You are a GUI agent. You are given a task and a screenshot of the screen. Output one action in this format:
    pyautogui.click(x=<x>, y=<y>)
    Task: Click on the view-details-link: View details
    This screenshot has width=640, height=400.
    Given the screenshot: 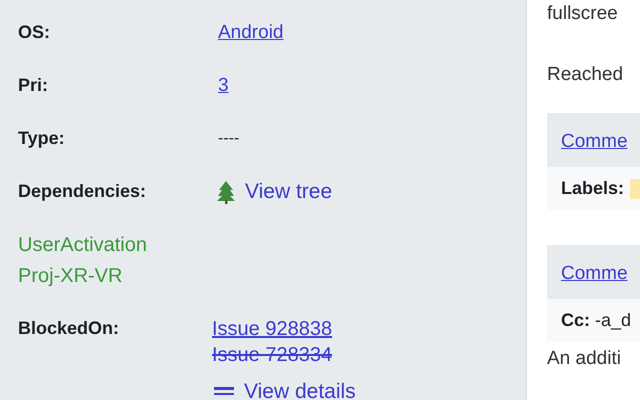 What is the action you would take?
    pyautogui.click(x=300, y=390)
    